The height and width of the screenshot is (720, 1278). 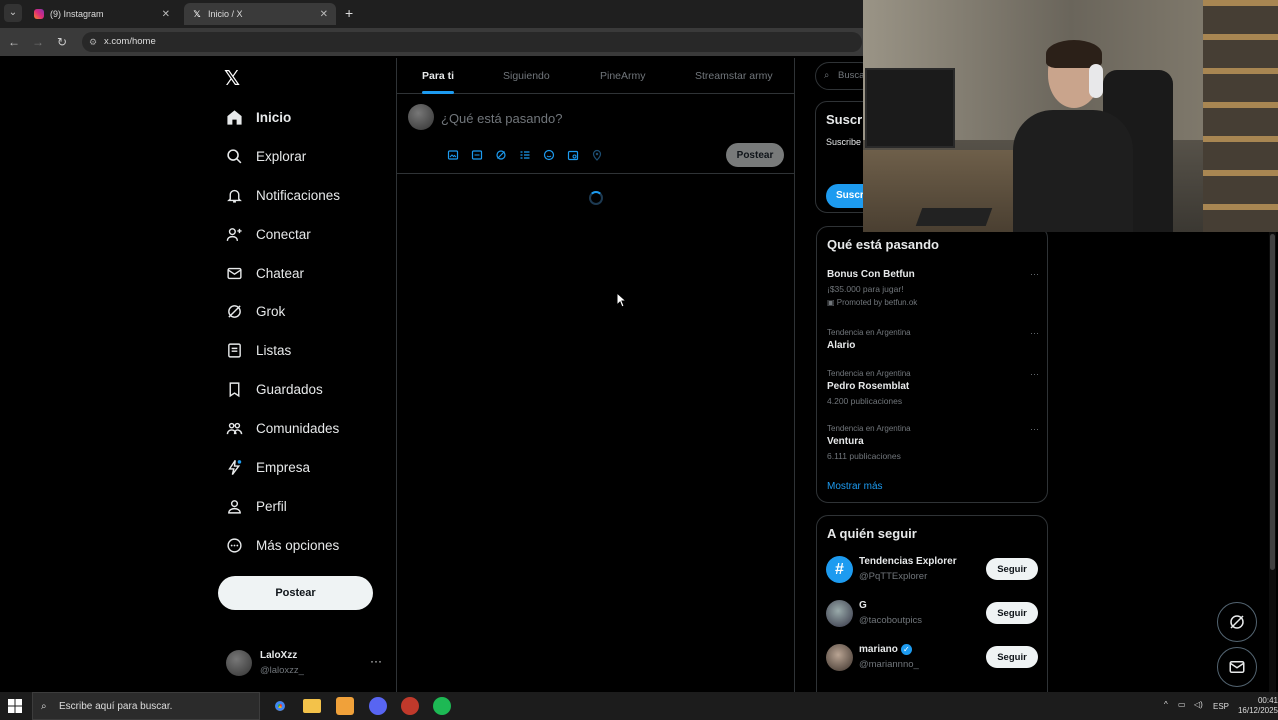 What do you see at coordinates (453, 155) in the screenshot?
I see `image-icon` at bounding box center [453, 155].